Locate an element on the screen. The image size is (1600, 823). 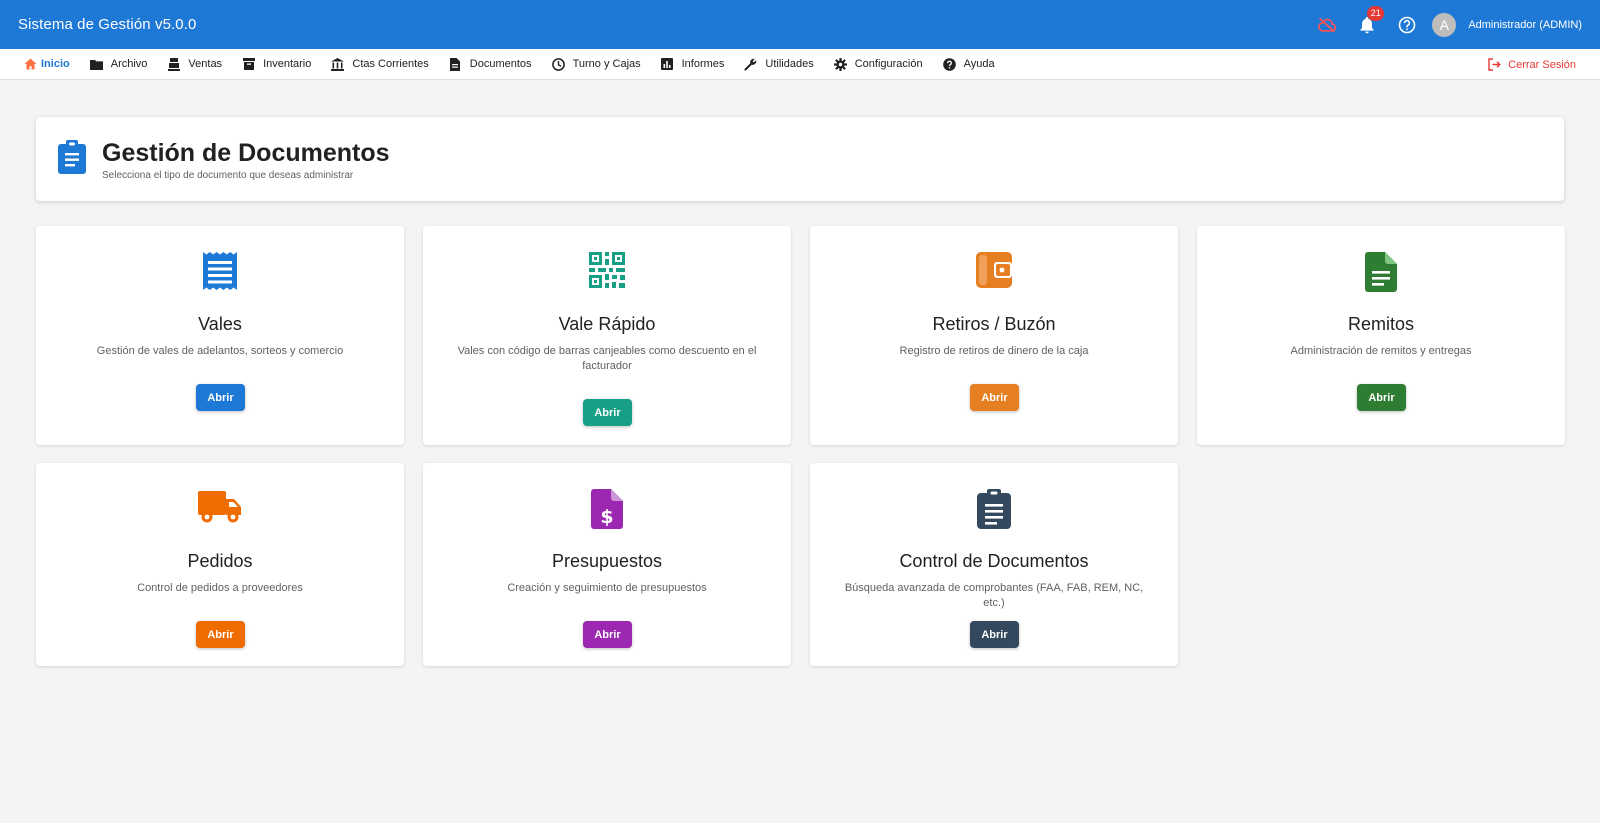
nav-item-label: Inicio is located at coordinates (55, 64).